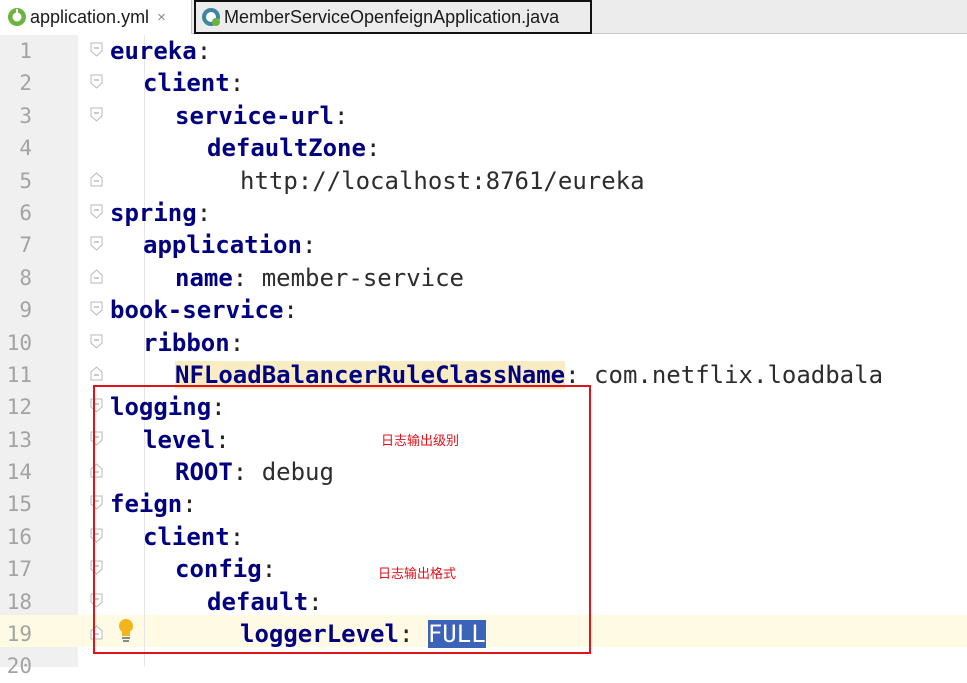 The width and height of the screenshot is (967, 683). I want to click on code-line: 7 application:, so click(483, 245).